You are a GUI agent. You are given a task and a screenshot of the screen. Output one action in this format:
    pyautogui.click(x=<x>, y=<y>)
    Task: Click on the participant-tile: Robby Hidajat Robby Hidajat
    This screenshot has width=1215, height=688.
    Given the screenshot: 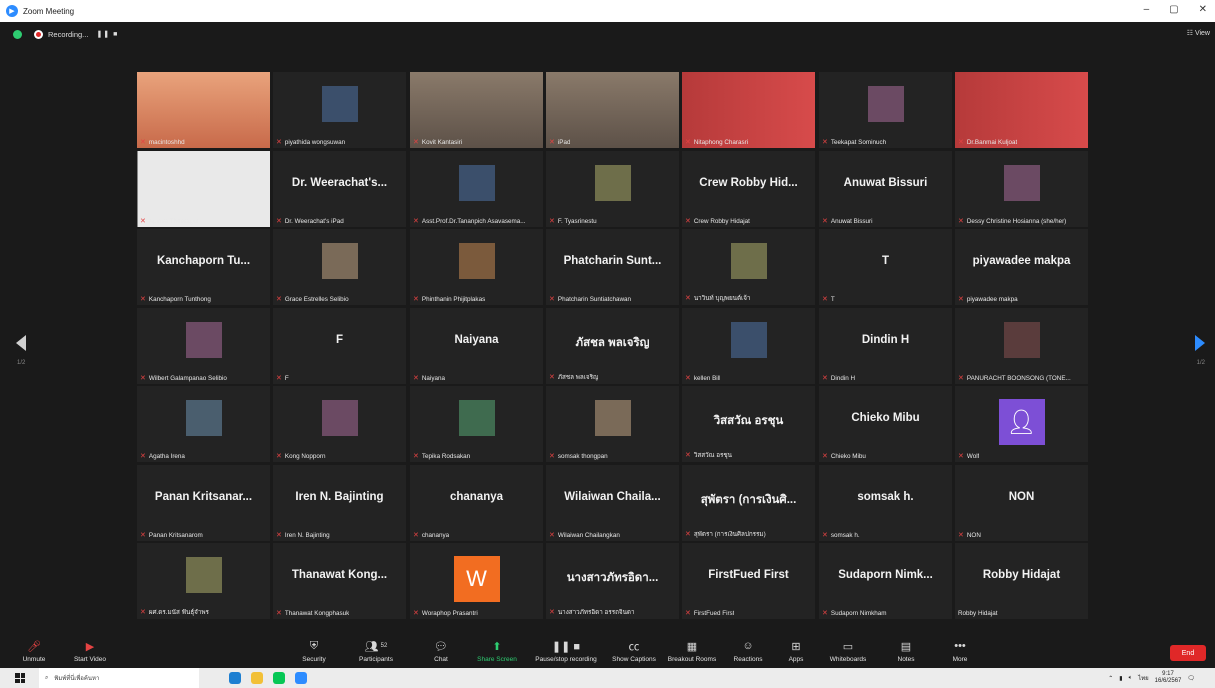 What is the action you would take?
    pyautogui.click(x=1021, y=581)
    